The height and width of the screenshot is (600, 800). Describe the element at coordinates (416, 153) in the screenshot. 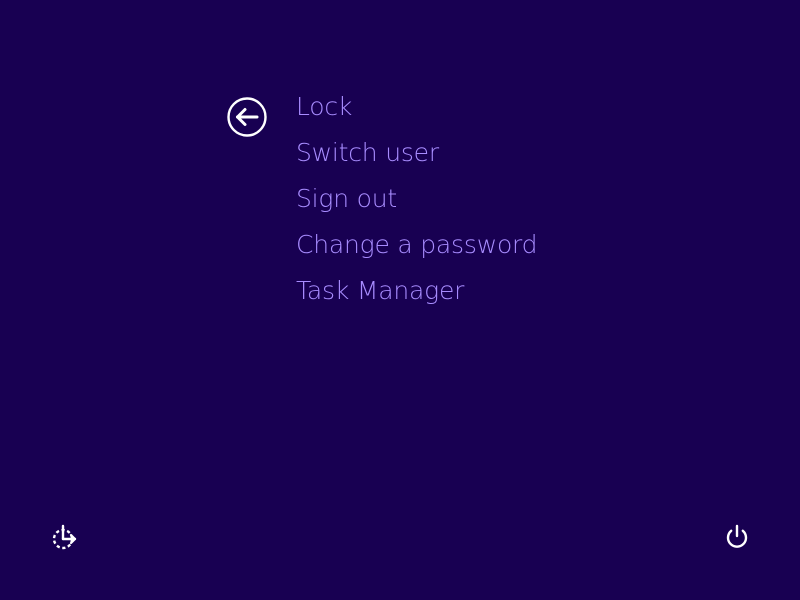

I see `menu-item-switch-user: Switch user` at that location.